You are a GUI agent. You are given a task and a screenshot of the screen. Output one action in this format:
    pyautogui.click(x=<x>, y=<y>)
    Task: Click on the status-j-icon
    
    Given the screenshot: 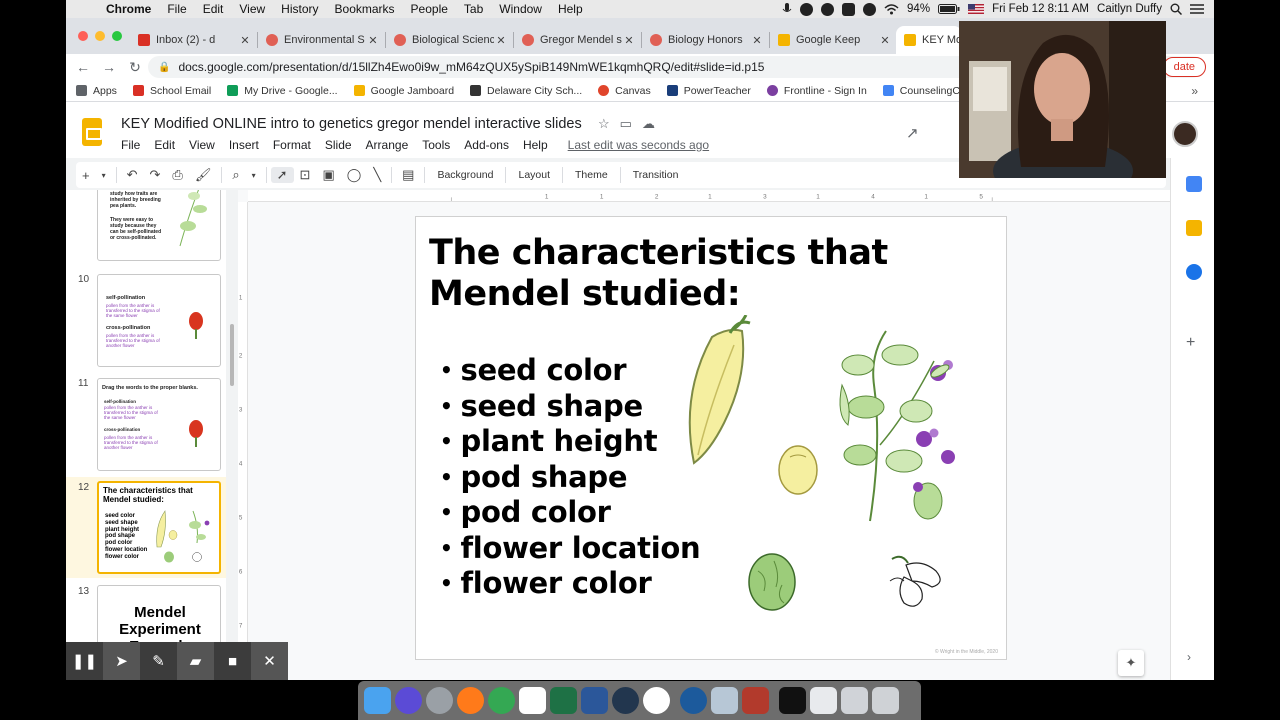 What is the action you would take?
    pyautogui.click(x=807, y=9)
    